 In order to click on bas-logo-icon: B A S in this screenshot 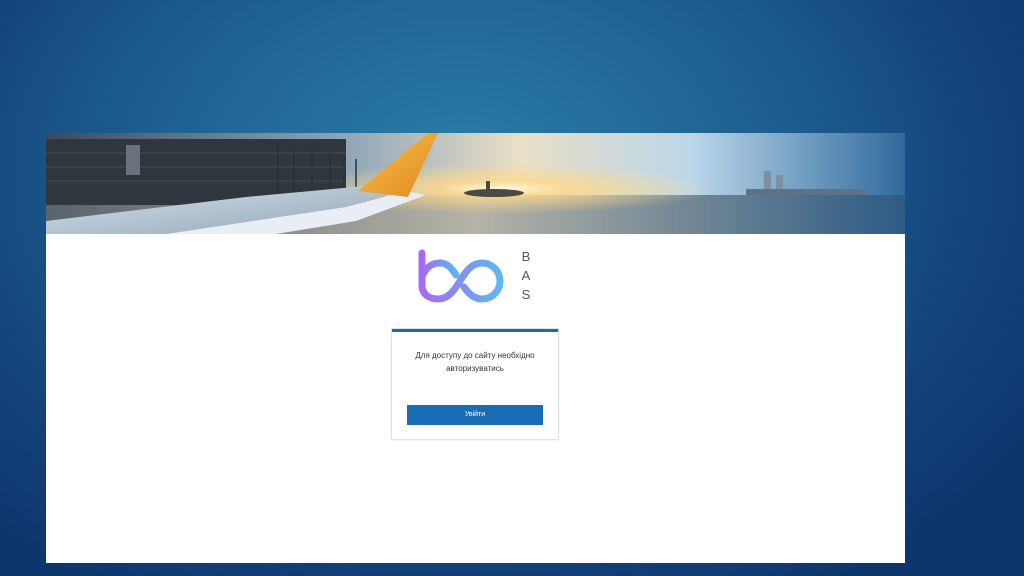, I will do `click(474, 276)`.